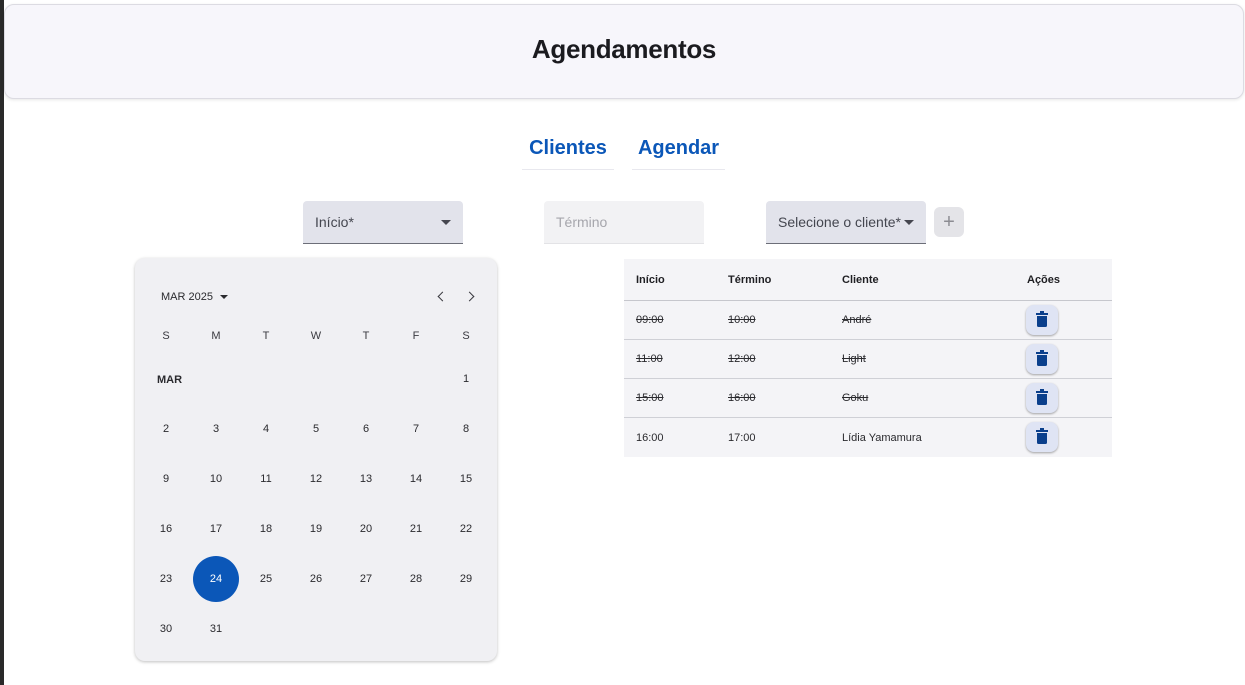 Image resolution: width=1245 pixels, height=685 pixels. What do you see at coordinates (650, 398) in the screenshot?
I see `cell-start: 15:00` at bounding box center [650, 398].